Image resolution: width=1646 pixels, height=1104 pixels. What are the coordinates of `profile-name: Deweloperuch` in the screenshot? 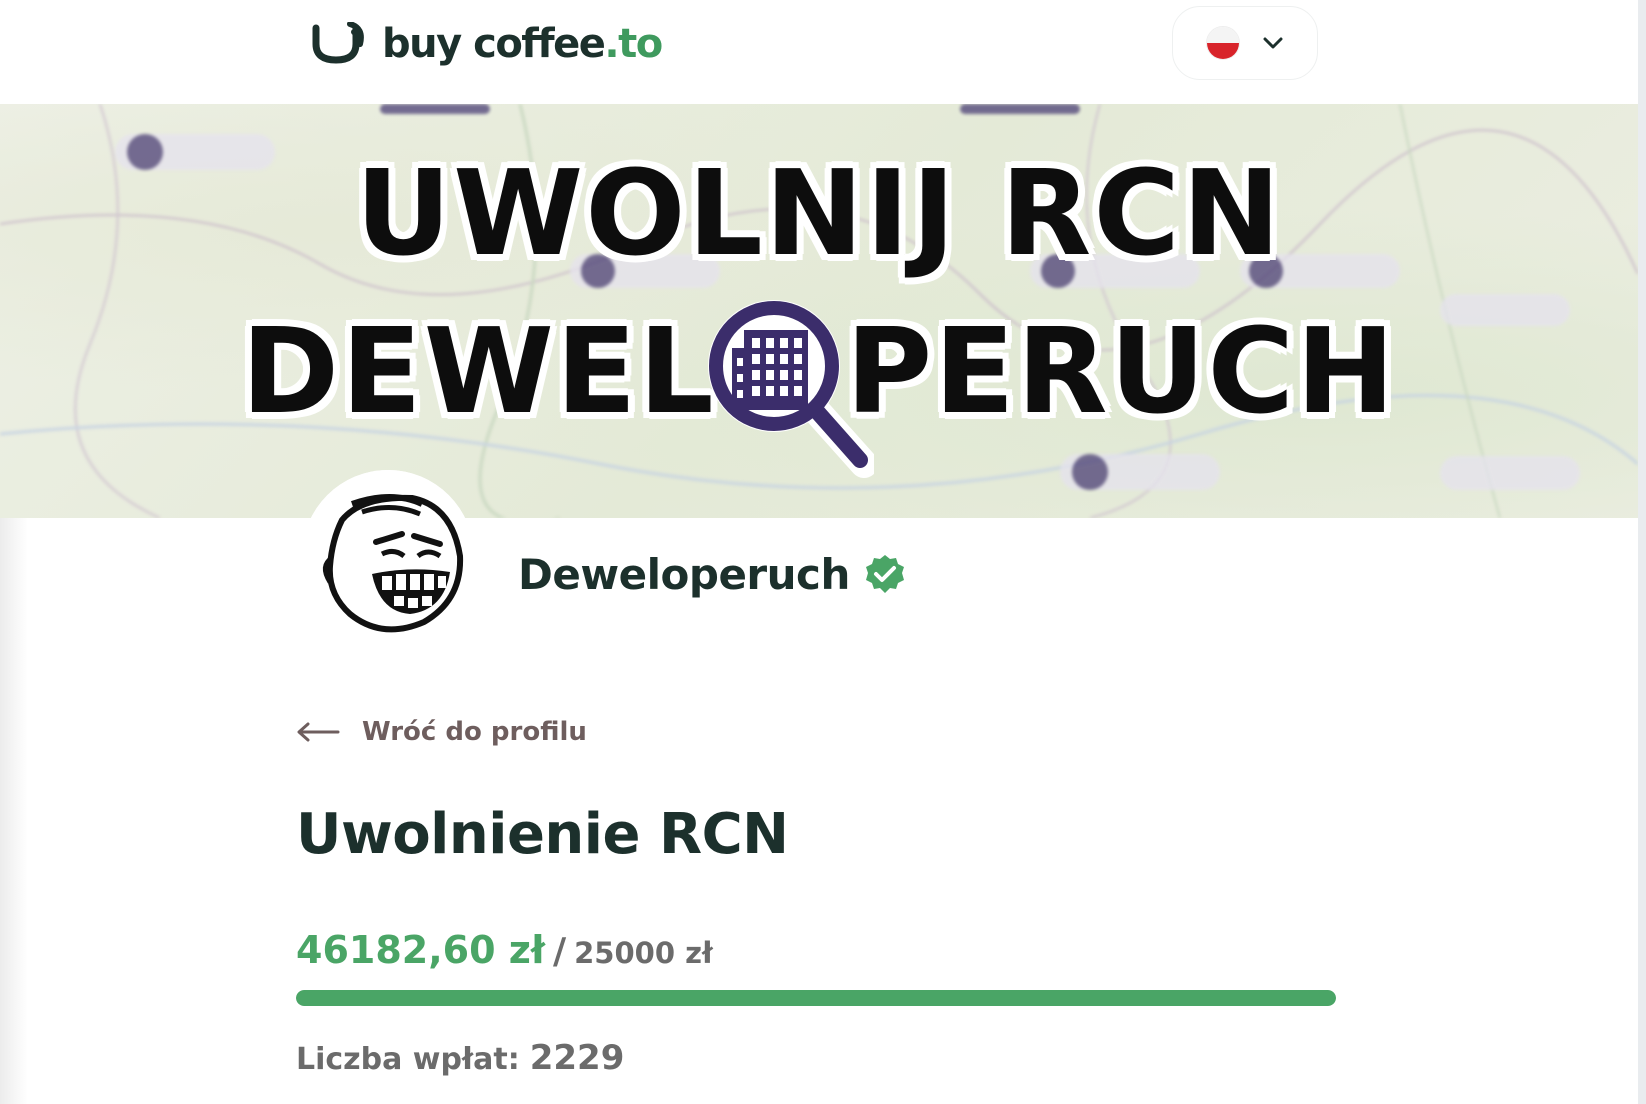 It's located at (684, 574).